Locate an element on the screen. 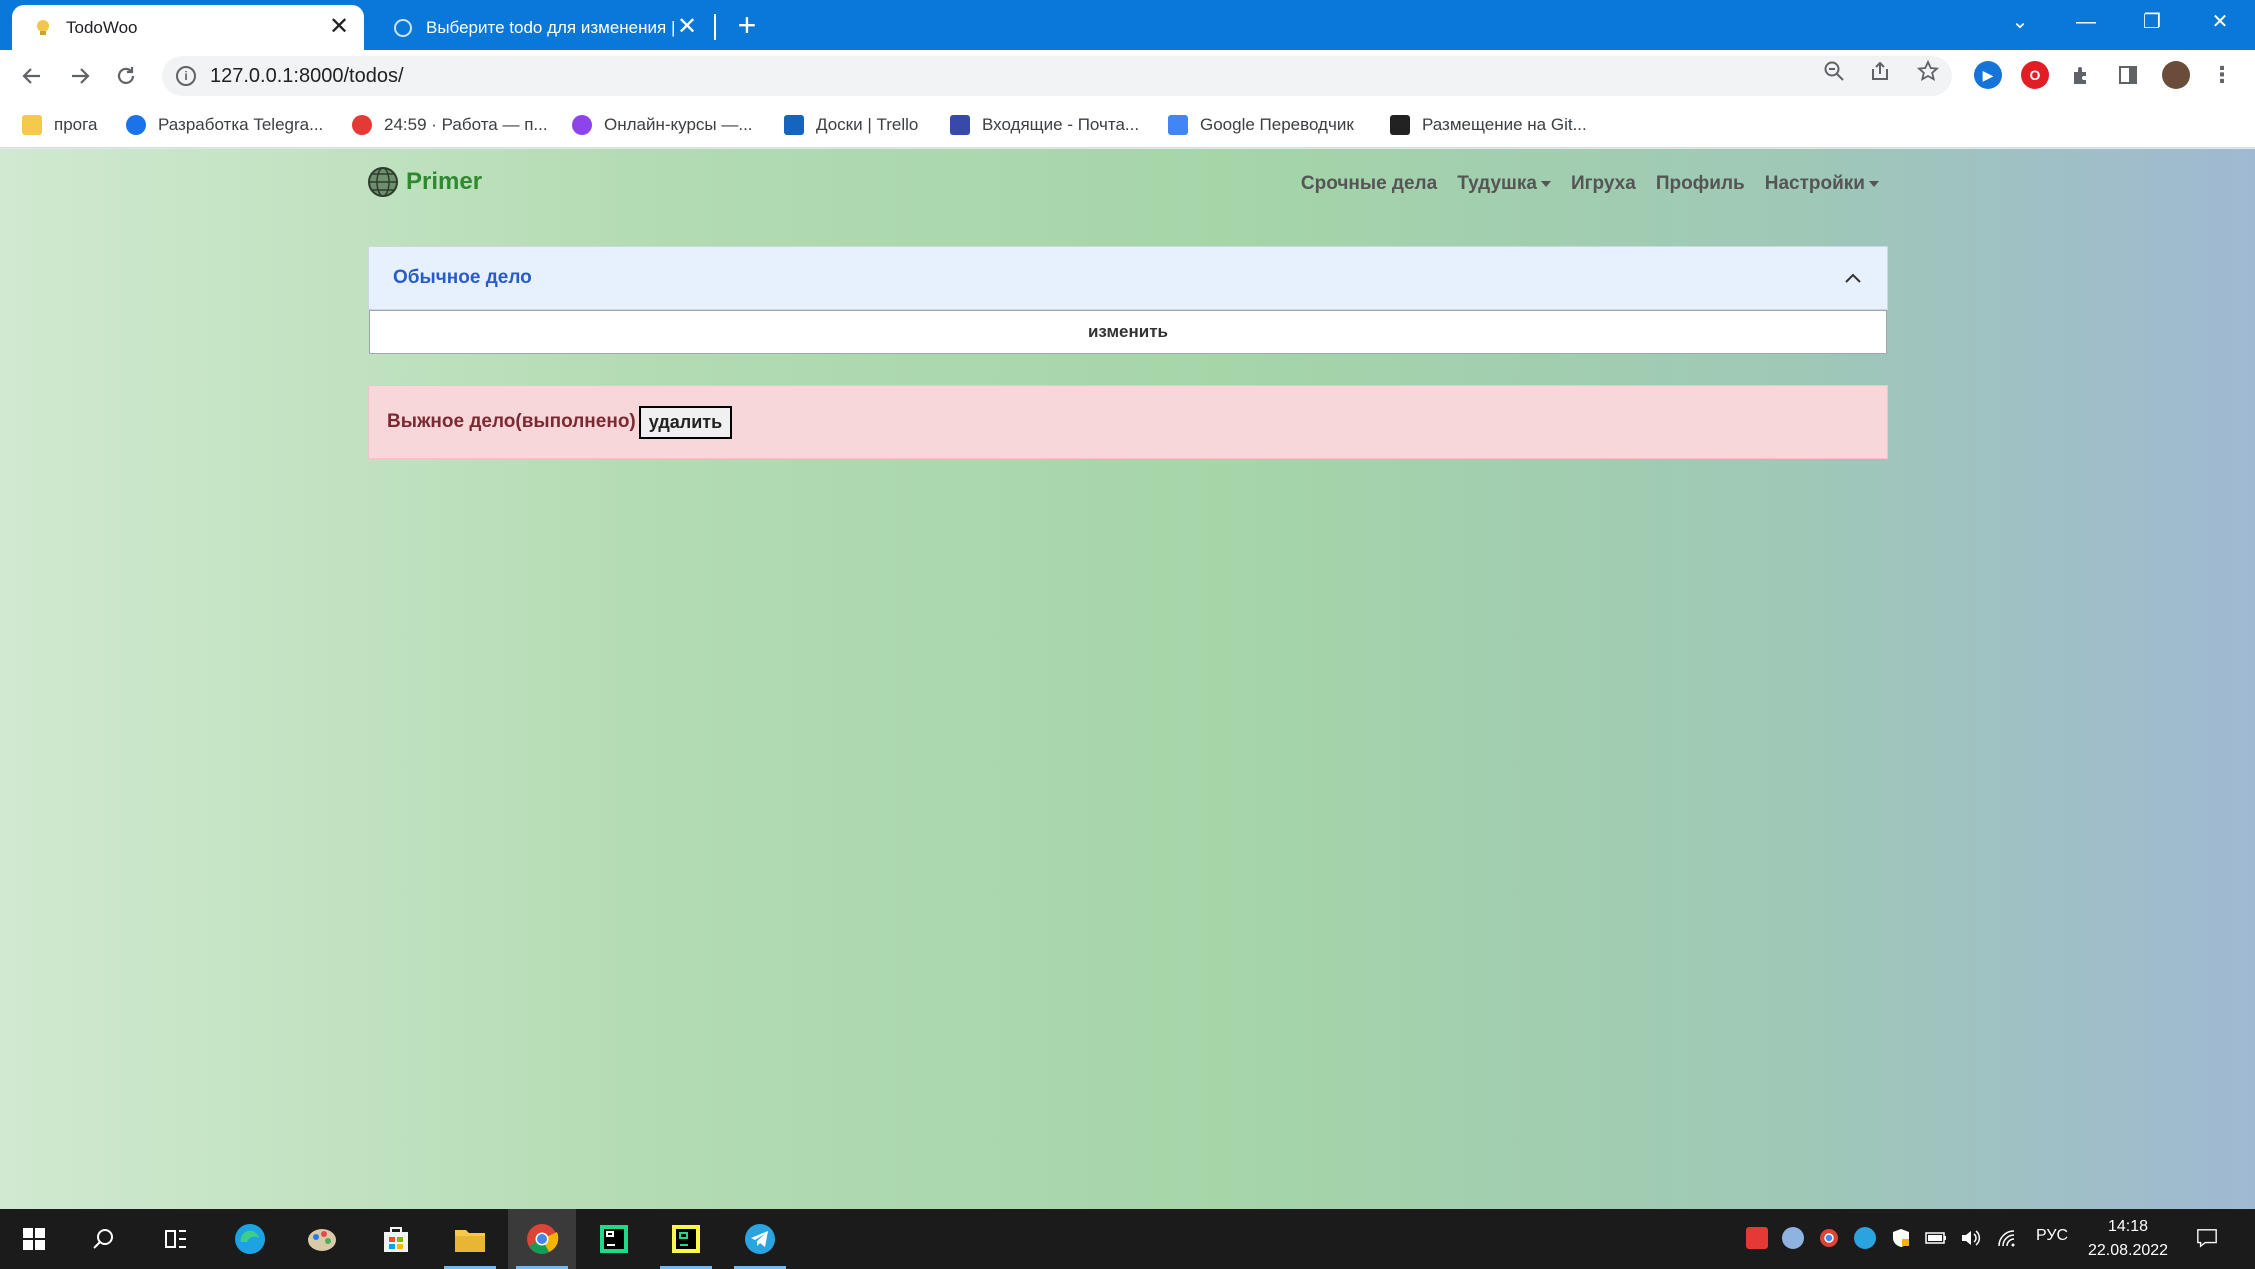  cloud-icon is located at coordinates (136, 125).